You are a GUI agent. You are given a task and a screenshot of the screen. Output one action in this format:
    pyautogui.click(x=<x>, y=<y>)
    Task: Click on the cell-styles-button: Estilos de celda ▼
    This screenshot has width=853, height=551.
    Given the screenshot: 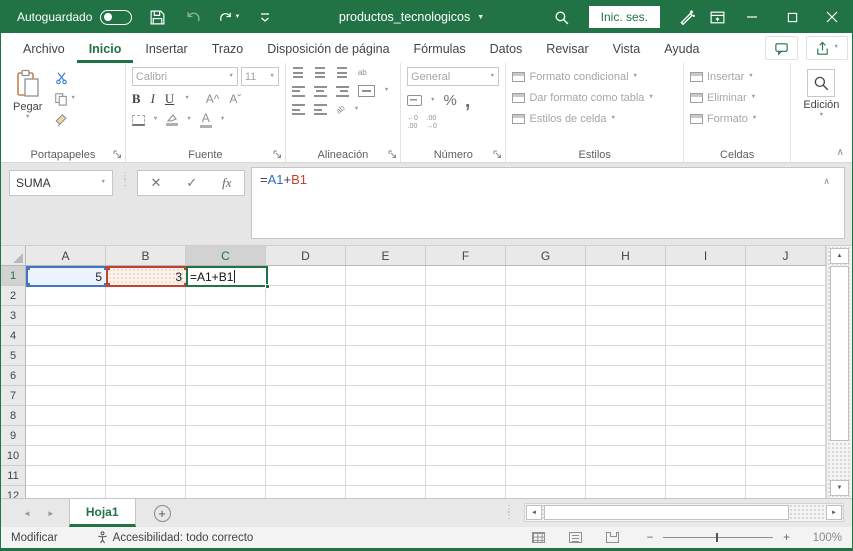 What is the action you would take?
    pyautogui.click(x=594, y=118)
    